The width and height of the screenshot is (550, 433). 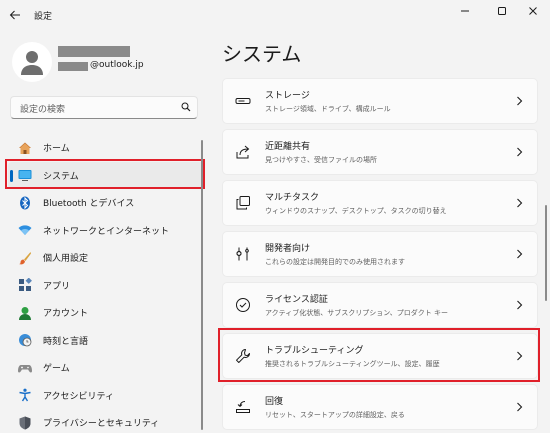 I want to click on sidebar-item-privacy-security: プライバシーとセキュリティ, so click(x=106, y=421).